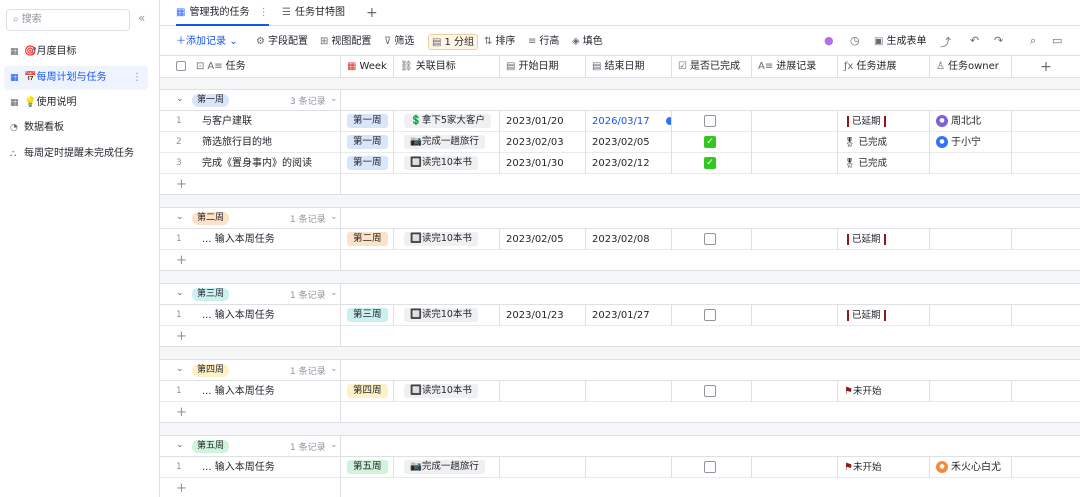 This screenshot has height=497, width=1080. Describe the element at coordinates (367, 239) in the screenshot. I see `week-cell: 第二周` at that location.